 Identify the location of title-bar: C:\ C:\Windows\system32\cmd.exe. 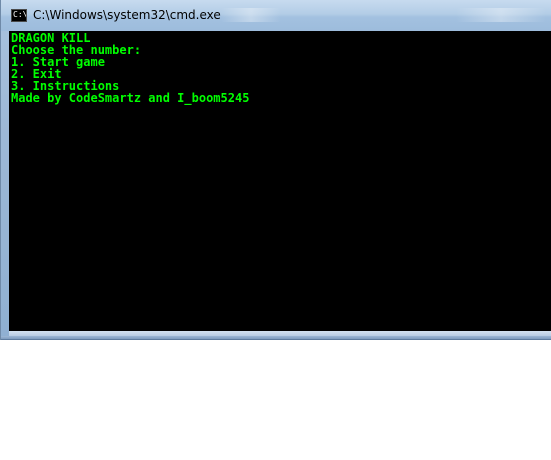
(276, 15).